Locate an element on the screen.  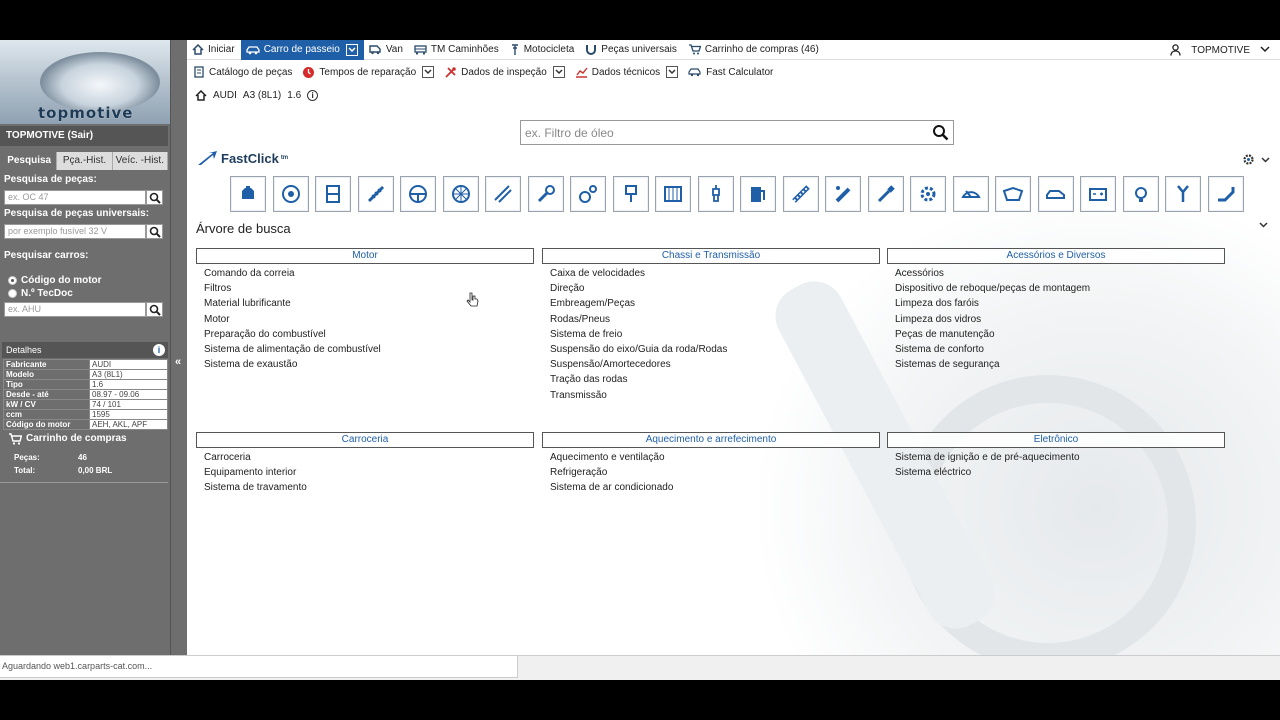
category-item: Sistema eléctrico is located at coordinates (1056, 472).